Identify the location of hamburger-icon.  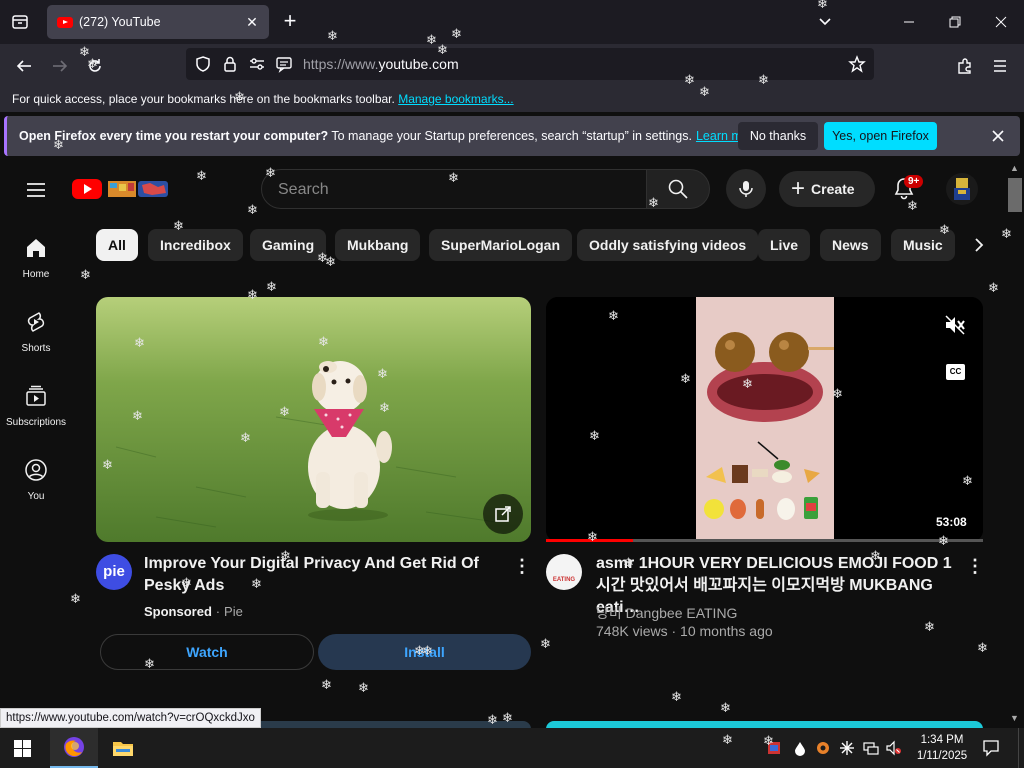
(1000, 66).